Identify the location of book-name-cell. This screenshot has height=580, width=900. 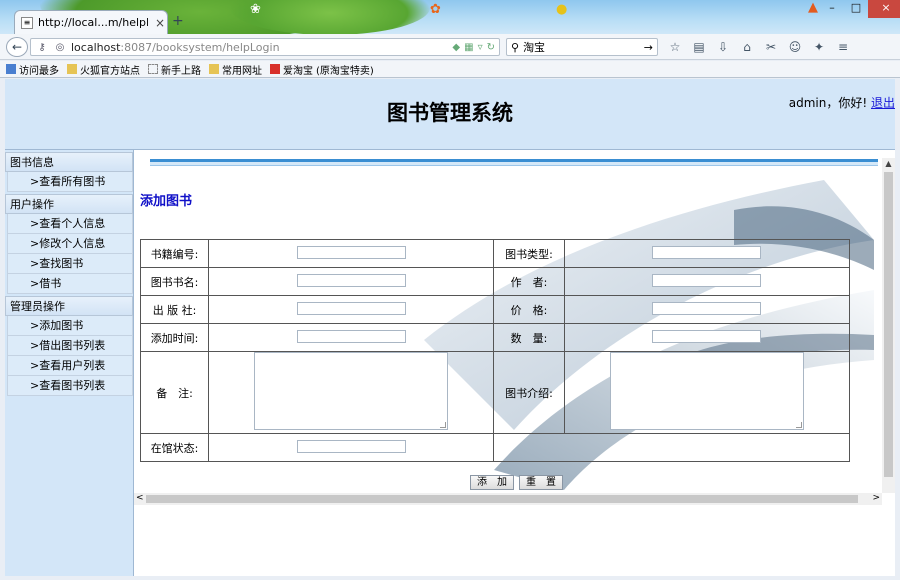
(351, 281).